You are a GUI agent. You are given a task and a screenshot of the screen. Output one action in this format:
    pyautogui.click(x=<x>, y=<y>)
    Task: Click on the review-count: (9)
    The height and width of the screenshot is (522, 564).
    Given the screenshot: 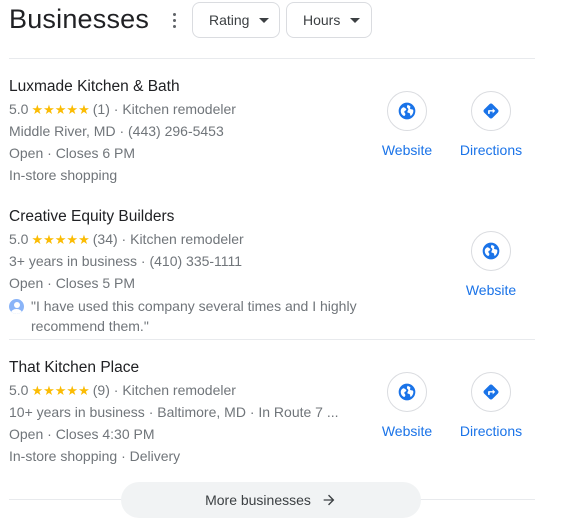 What is the action you would take?
    pyautogui.click(x=101, y=390)
    